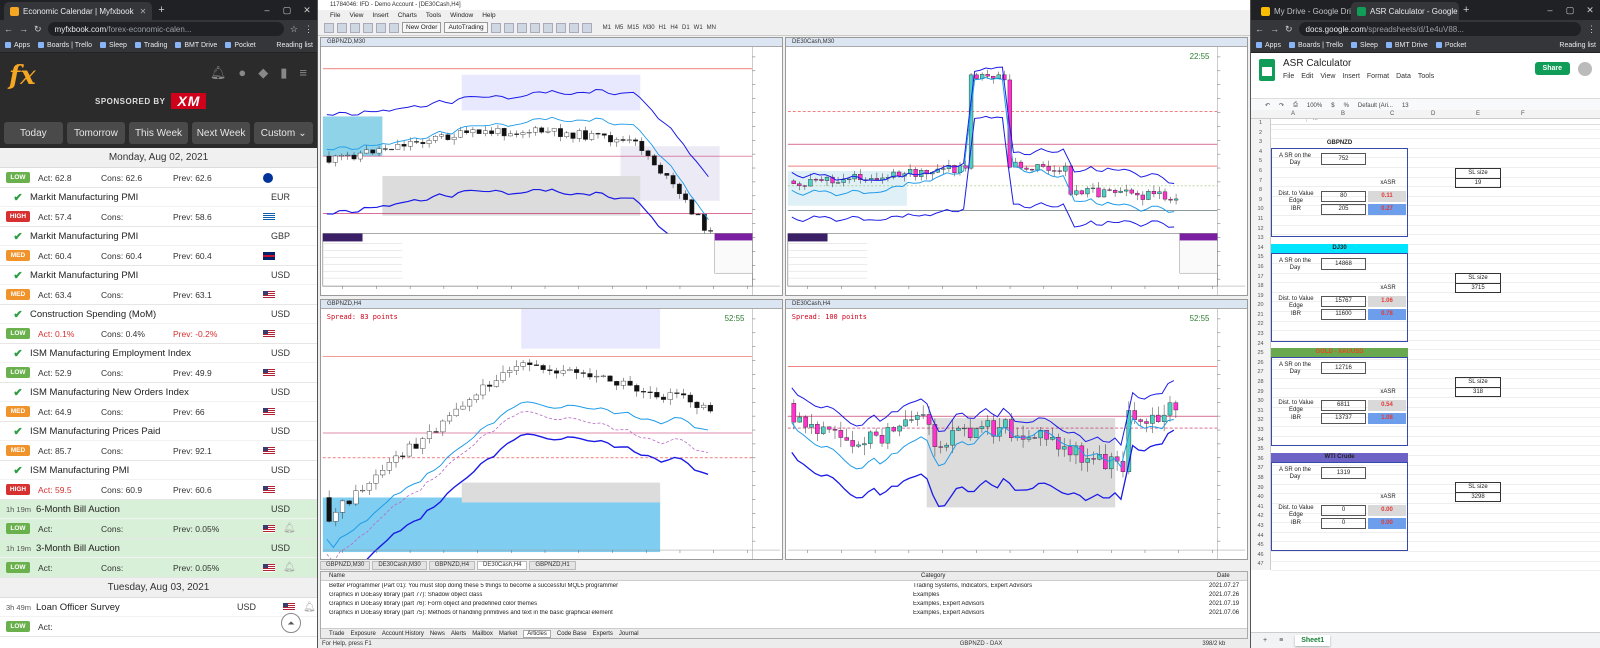 Image resolution: width=1600 pixels, height=648 pixels. I want to click on row-header: 7, so click(1260, 182).